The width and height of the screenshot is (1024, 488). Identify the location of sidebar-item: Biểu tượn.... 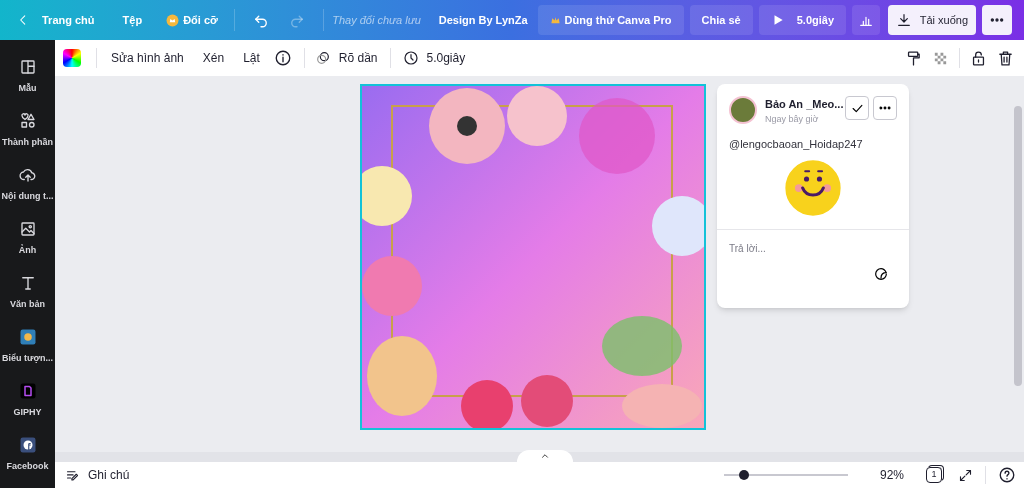
(27, 347).